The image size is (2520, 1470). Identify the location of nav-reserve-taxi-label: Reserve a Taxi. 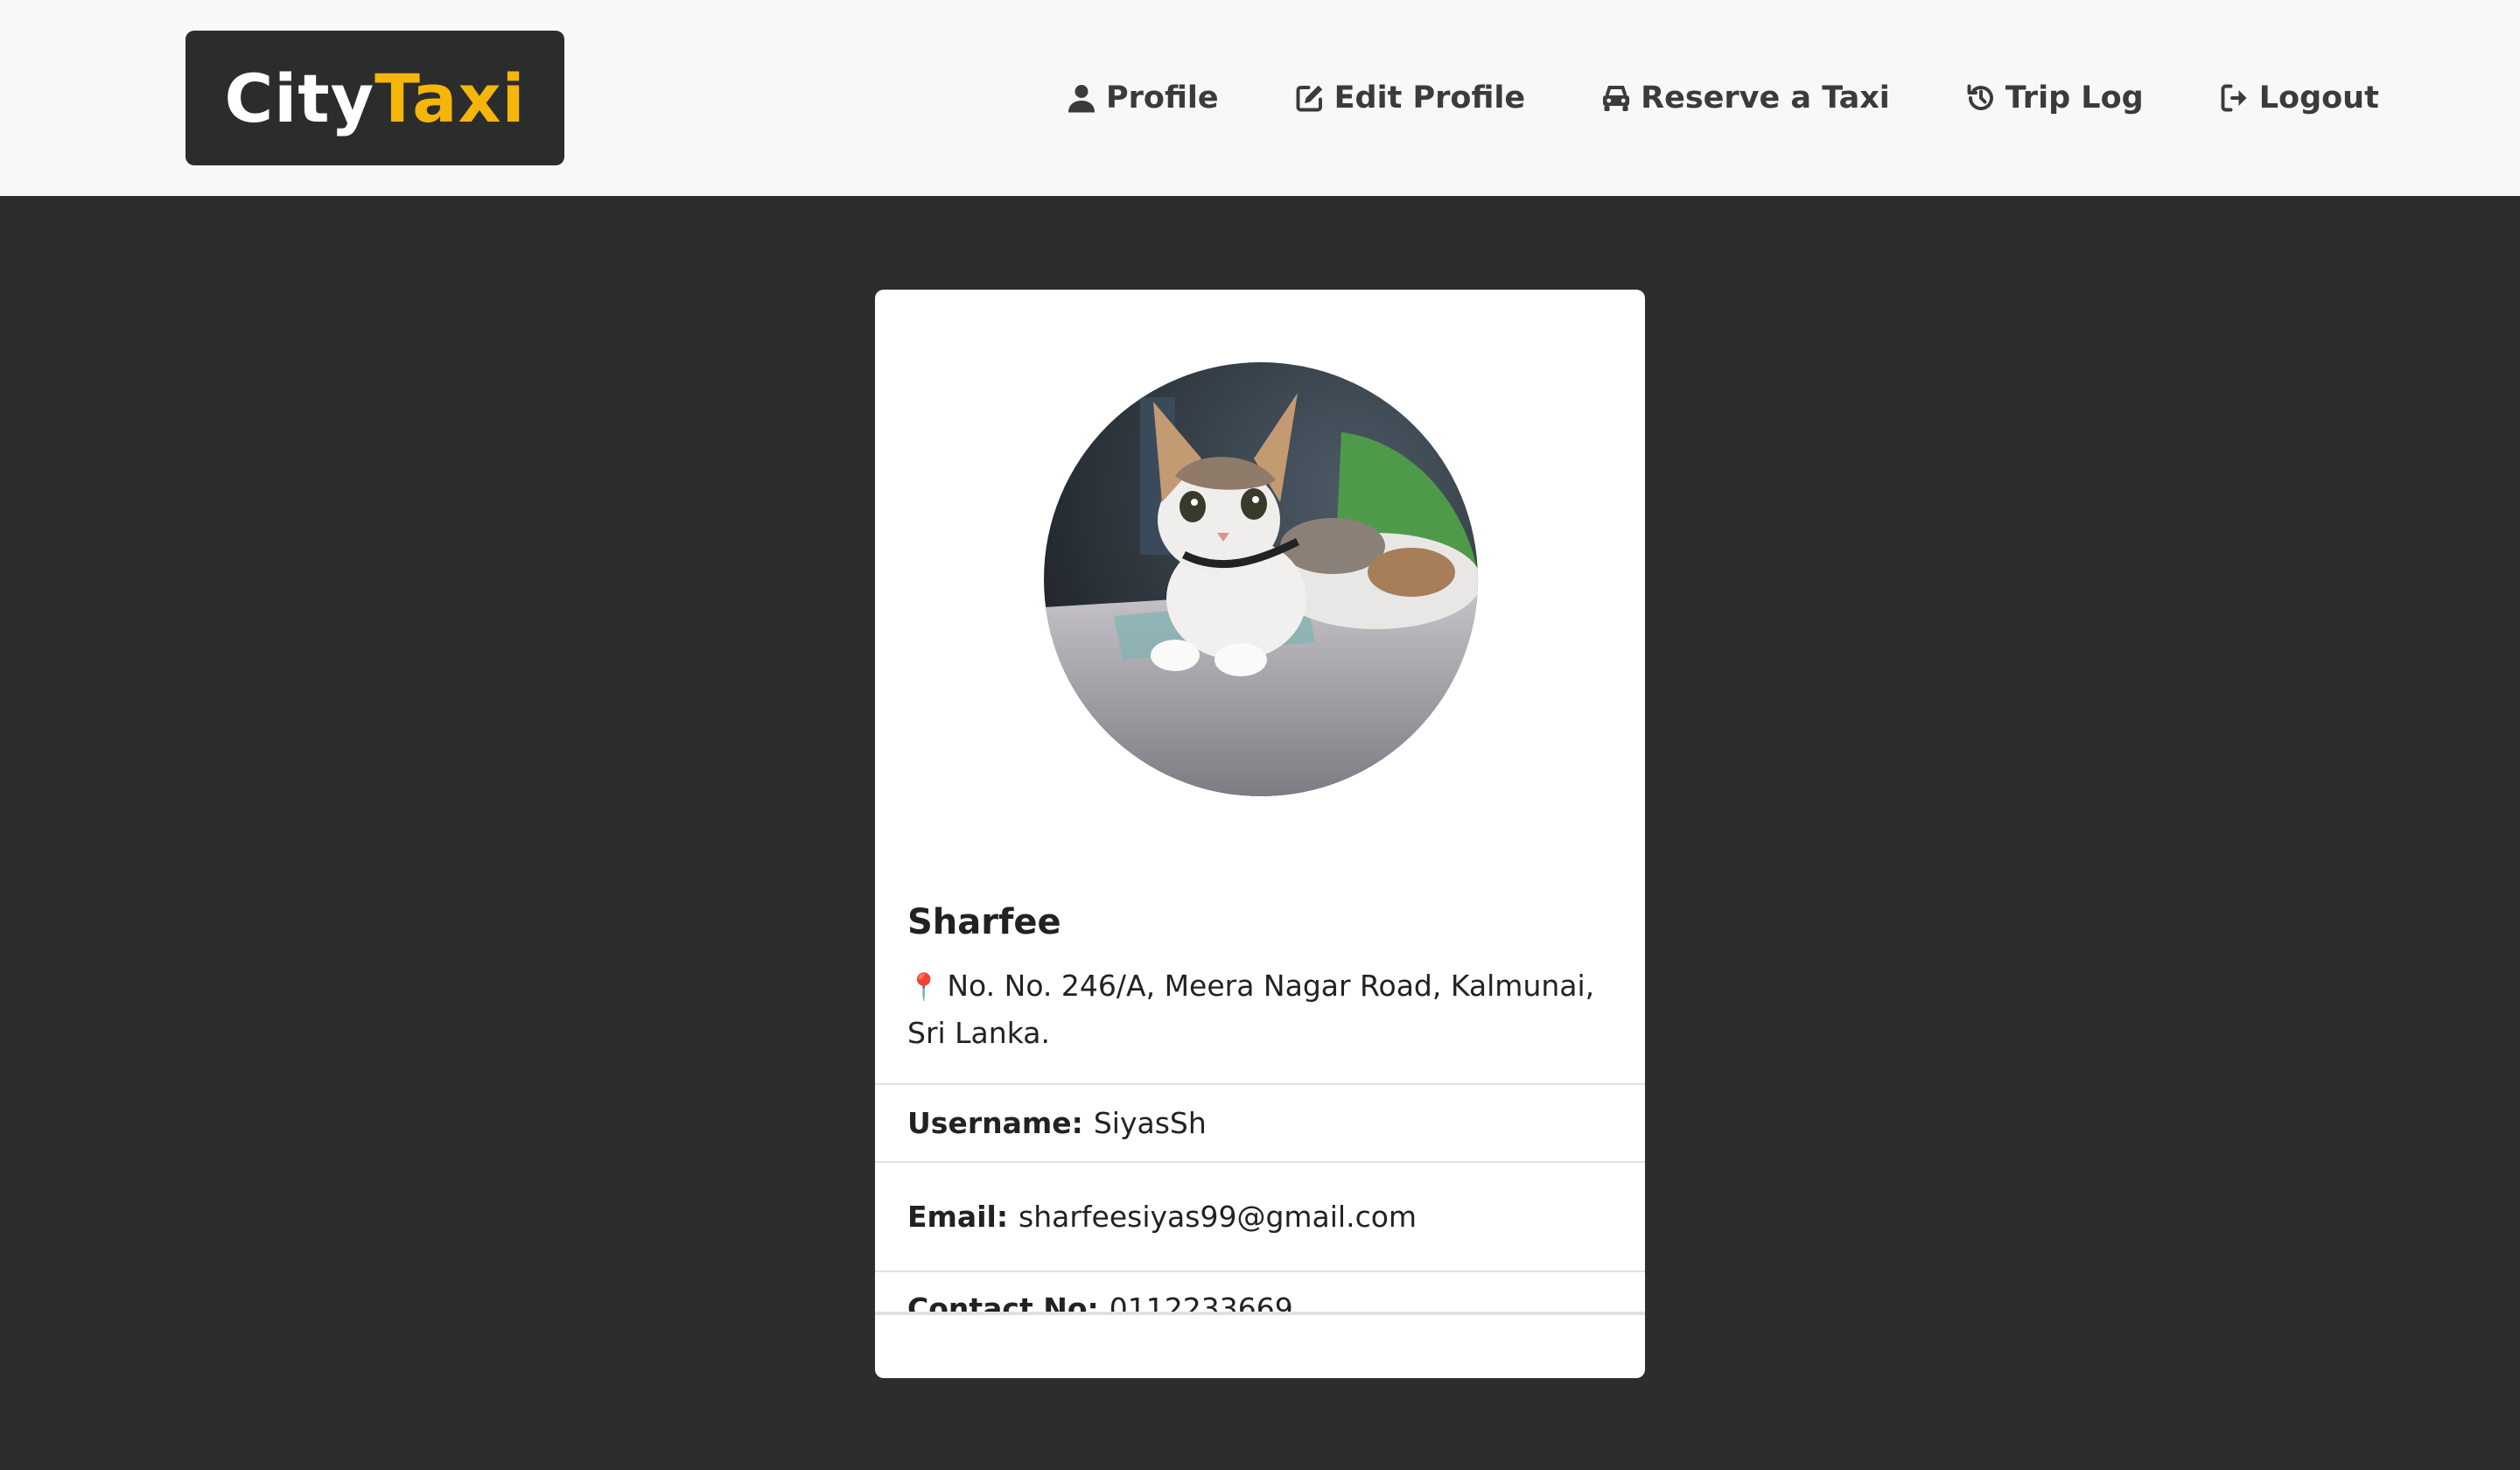
(1765, 98).